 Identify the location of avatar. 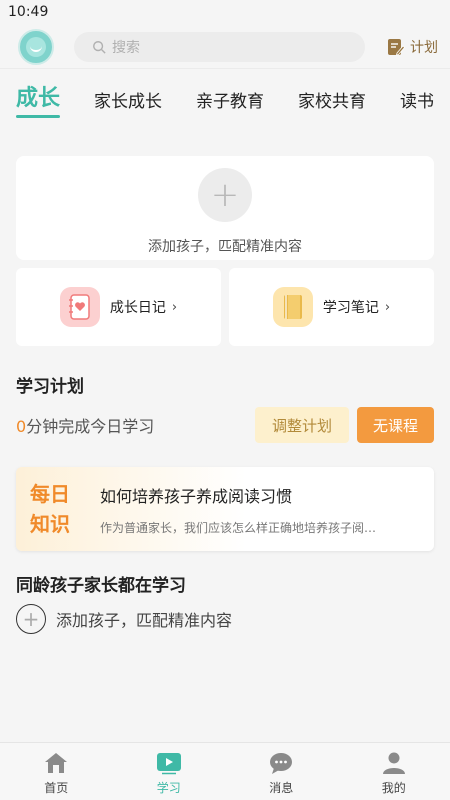
(36, 47).